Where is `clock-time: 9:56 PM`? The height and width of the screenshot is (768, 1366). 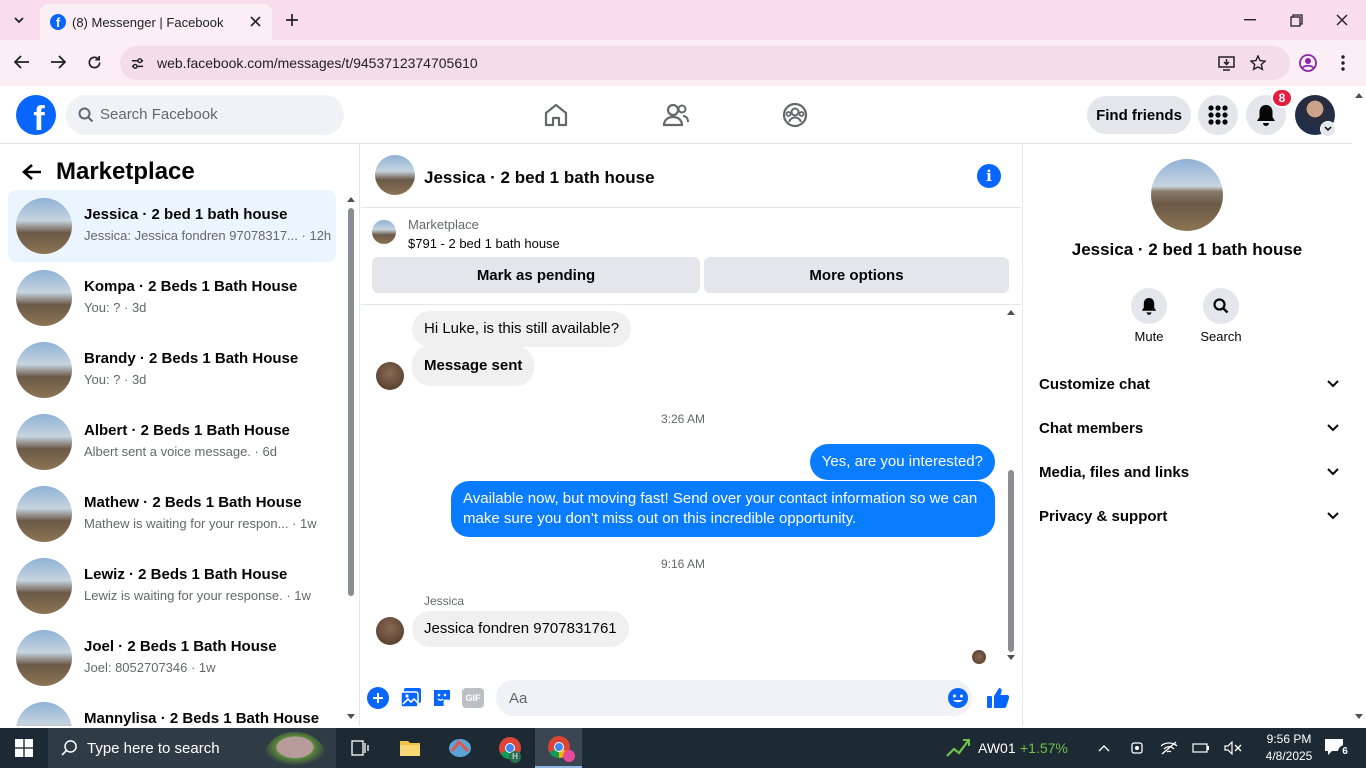
clock-time: 9:56 PM is located at coordinates (1289, 739).